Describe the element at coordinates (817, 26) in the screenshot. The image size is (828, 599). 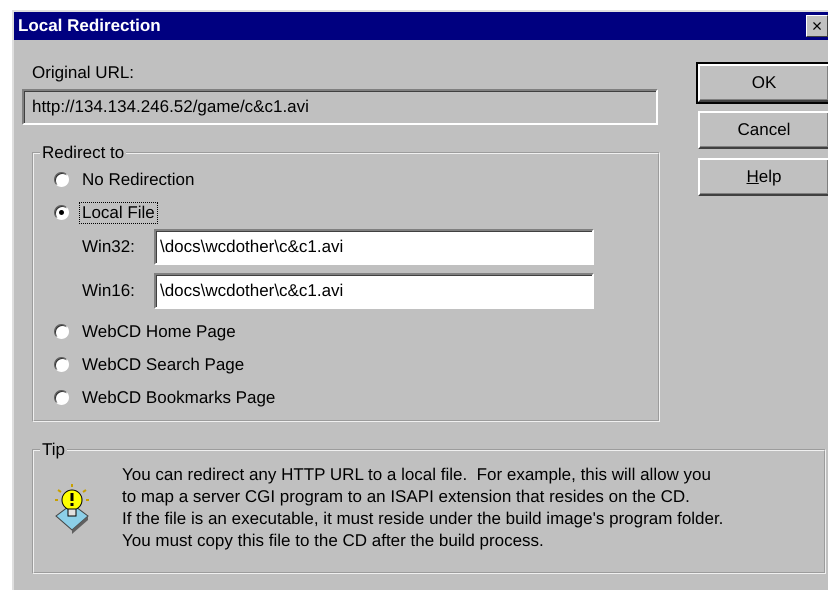
I see `close-button: ×` at that location.